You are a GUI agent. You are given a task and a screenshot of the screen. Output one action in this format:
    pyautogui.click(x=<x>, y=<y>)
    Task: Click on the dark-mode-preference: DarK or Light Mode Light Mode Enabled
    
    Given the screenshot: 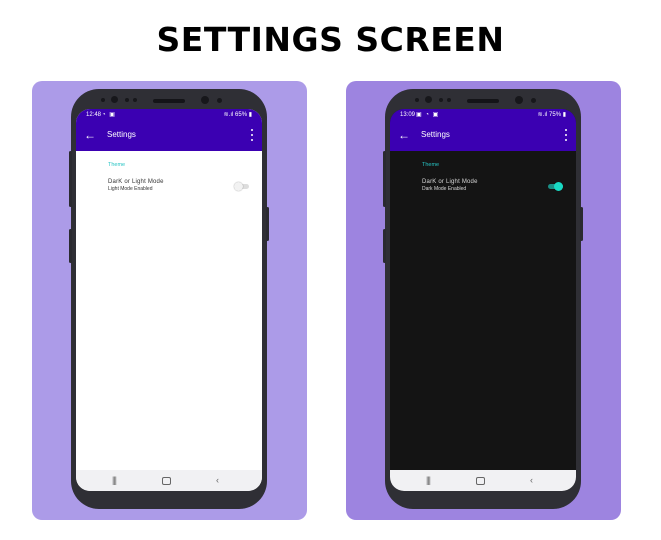 What is the action you would take?
    pyautogui.click(x=169, y=187)
    